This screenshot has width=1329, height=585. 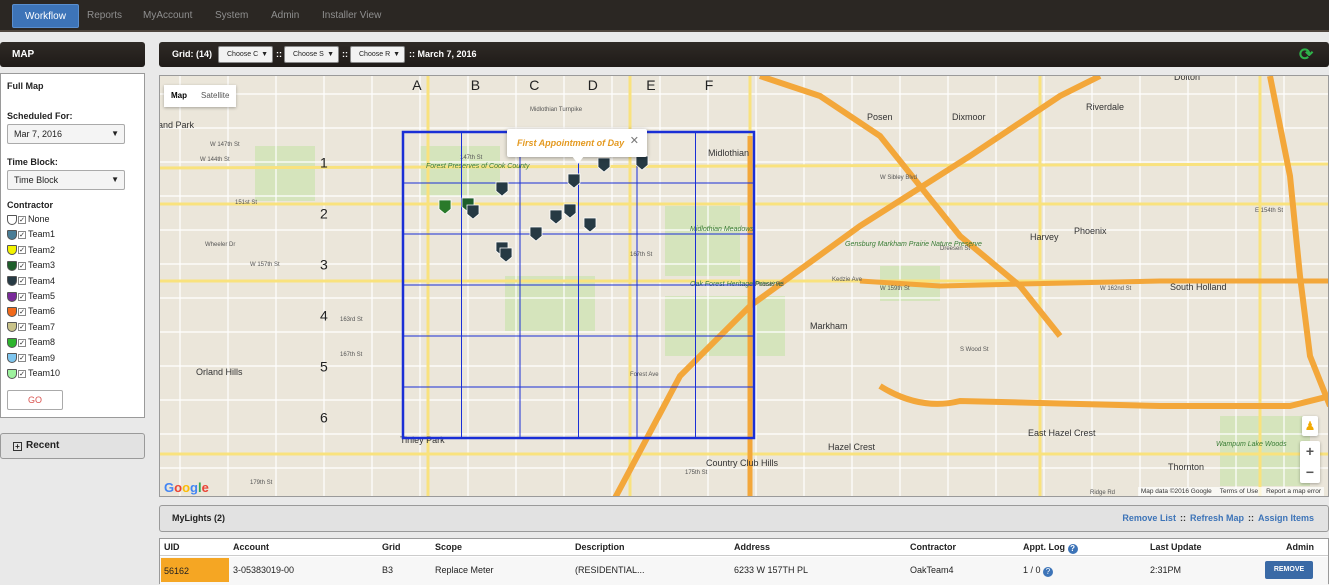 What do you see at coordinates (72, 446) in the screenshot?
I see `recent-panel-toggle: + Recent` at bounding box center [72, 446].